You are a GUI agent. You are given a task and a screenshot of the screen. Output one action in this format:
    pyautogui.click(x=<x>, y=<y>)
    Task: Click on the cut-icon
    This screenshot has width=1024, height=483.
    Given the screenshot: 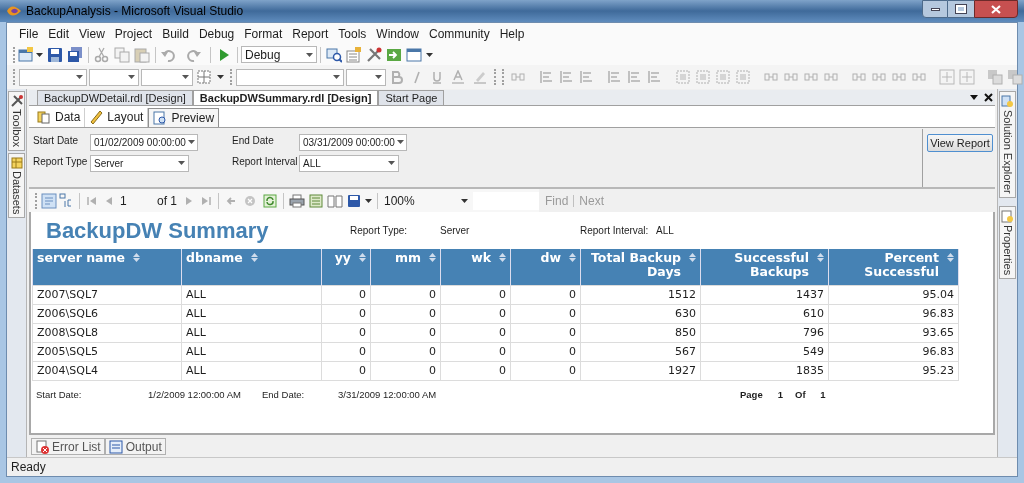 What is the action you would take?
    pyautogui.click(x=102, y=54)
    